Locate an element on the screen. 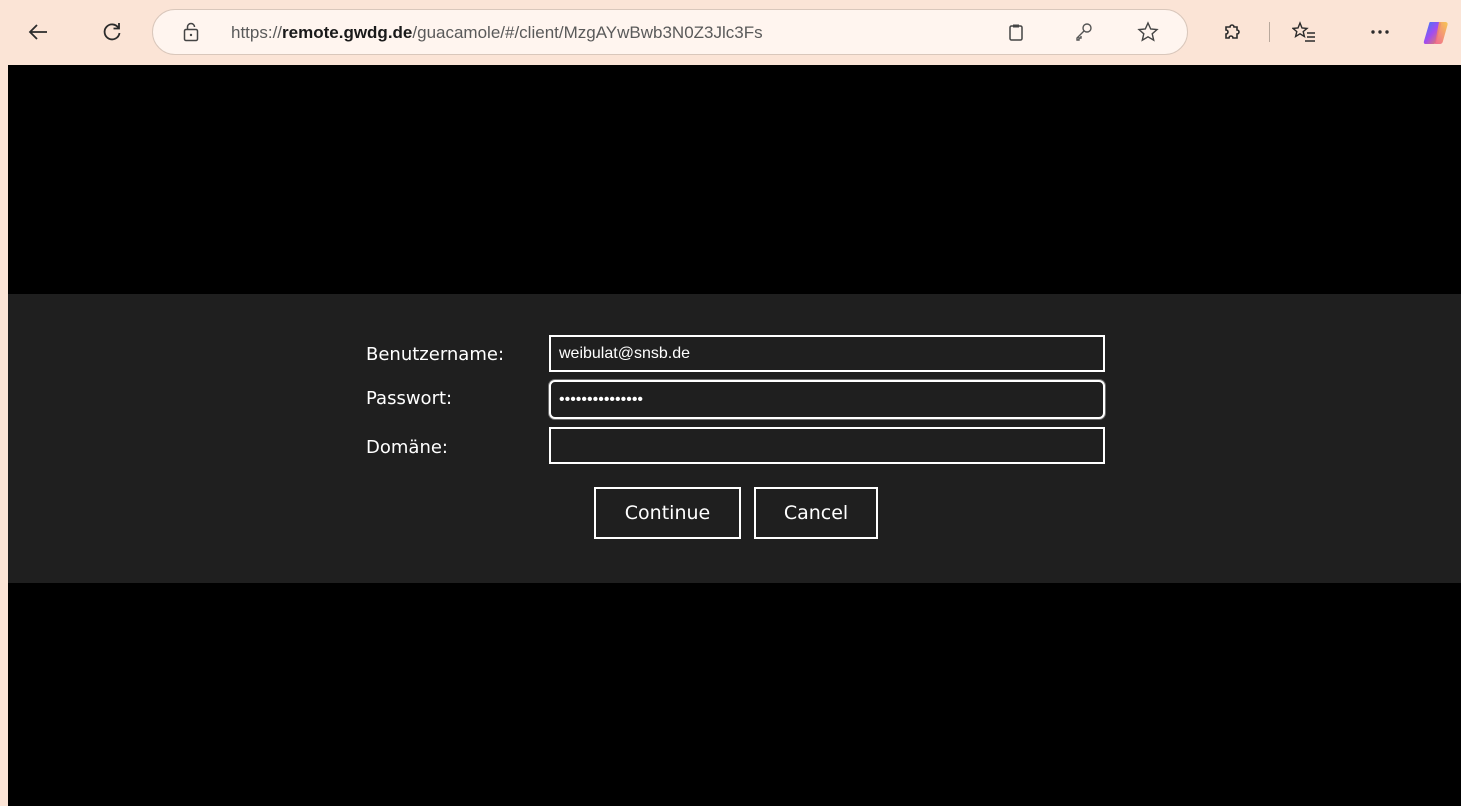 This screenshot has width=1461, height=806. key-icon is located at coordinates (1084, 32).